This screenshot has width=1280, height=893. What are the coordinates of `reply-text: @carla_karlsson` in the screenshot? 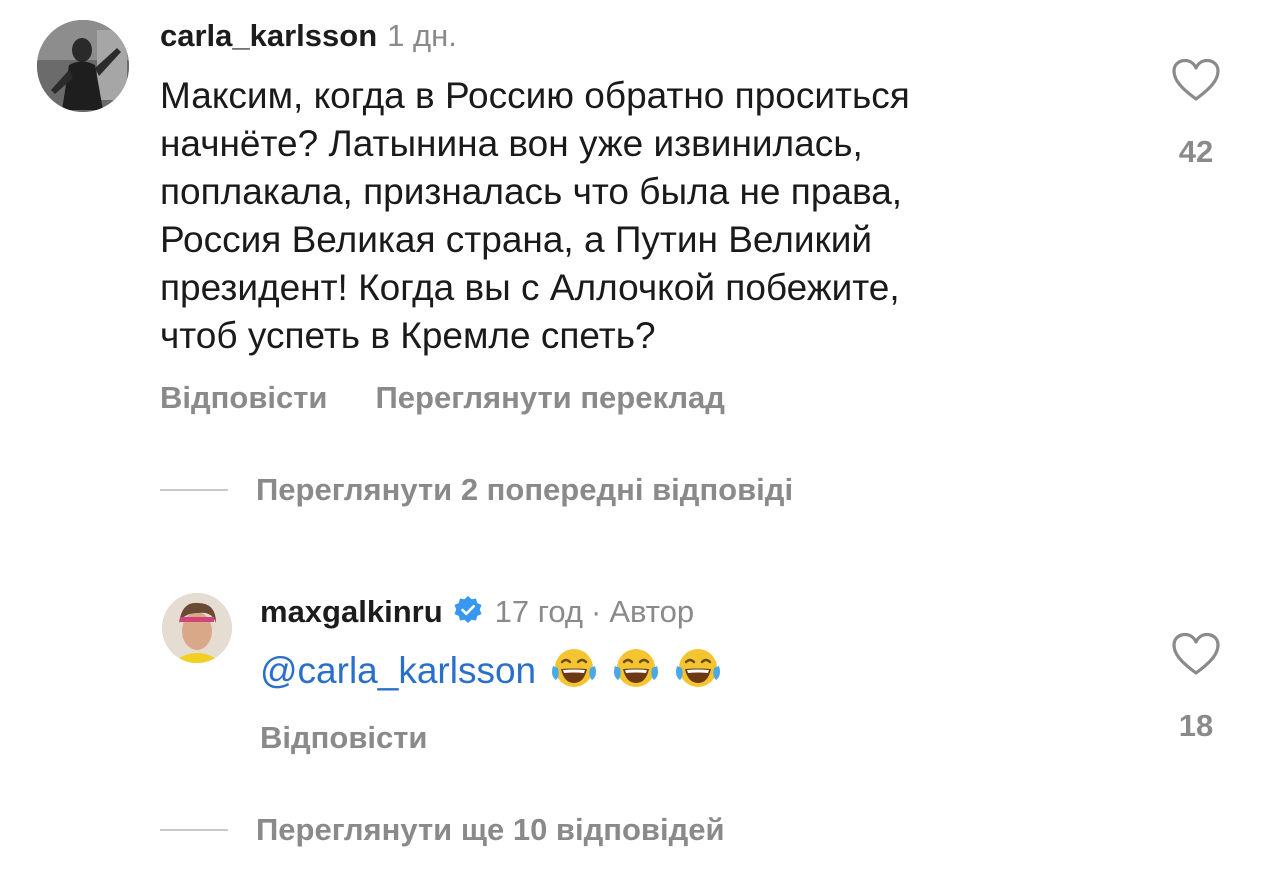 It's located at (491, 670).